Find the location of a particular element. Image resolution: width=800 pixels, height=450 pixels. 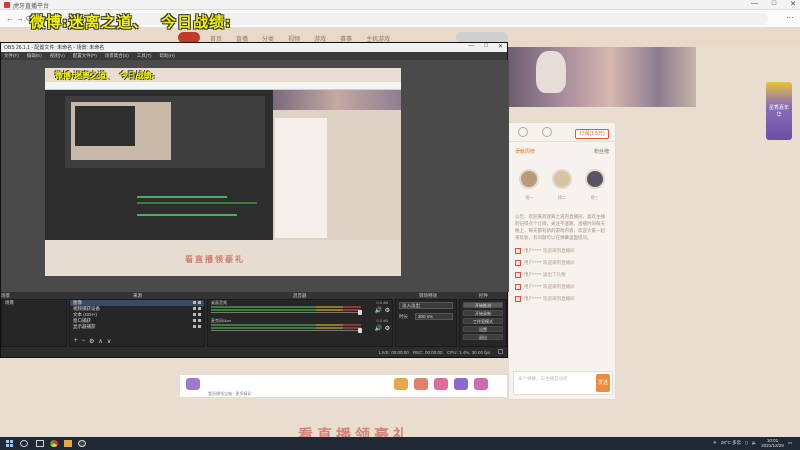

menu-edit: 编辑(E) is located at coordinates (34, 56).